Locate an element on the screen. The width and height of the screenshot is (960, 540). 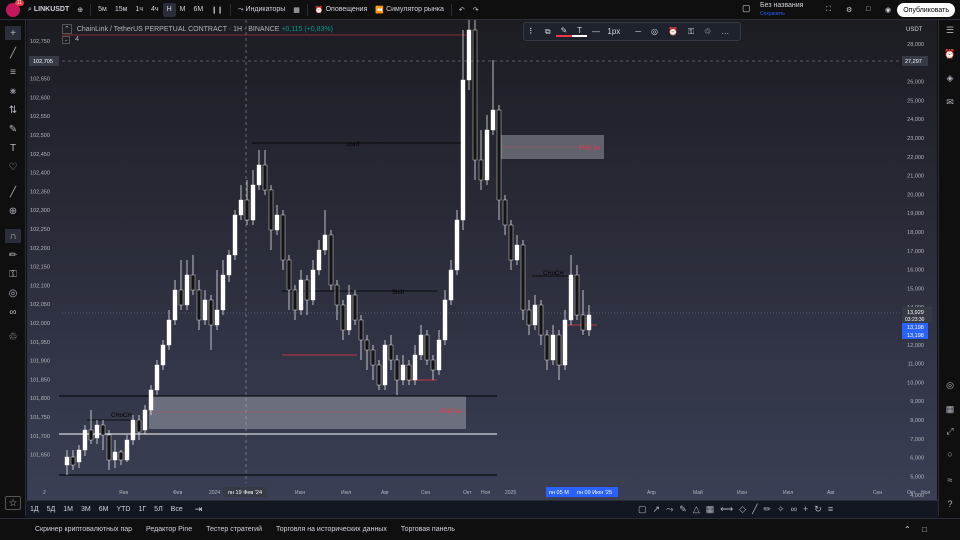
timeframe-3-button: 1ч is located at coordinates (139, 10).